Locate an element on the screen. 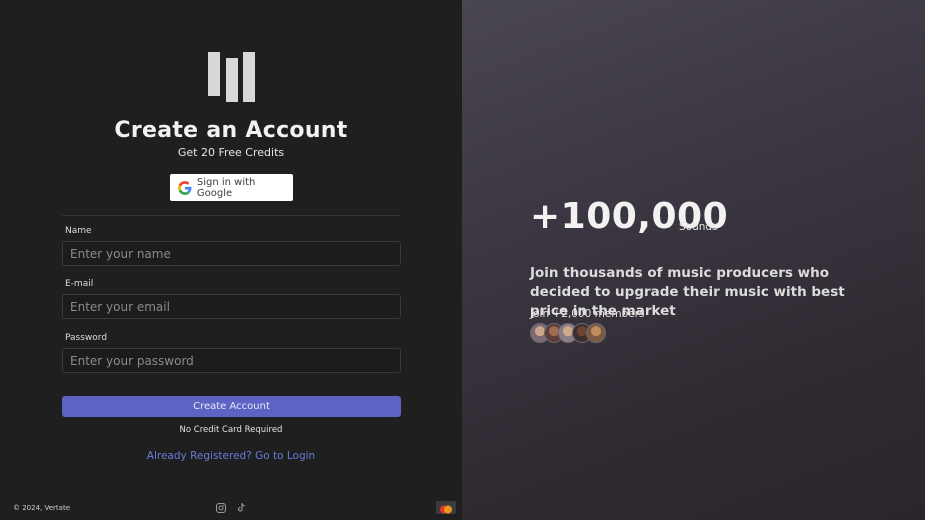 The height and width of the screenshot is (520, 925). password-input is located at coordinates (231, 360).